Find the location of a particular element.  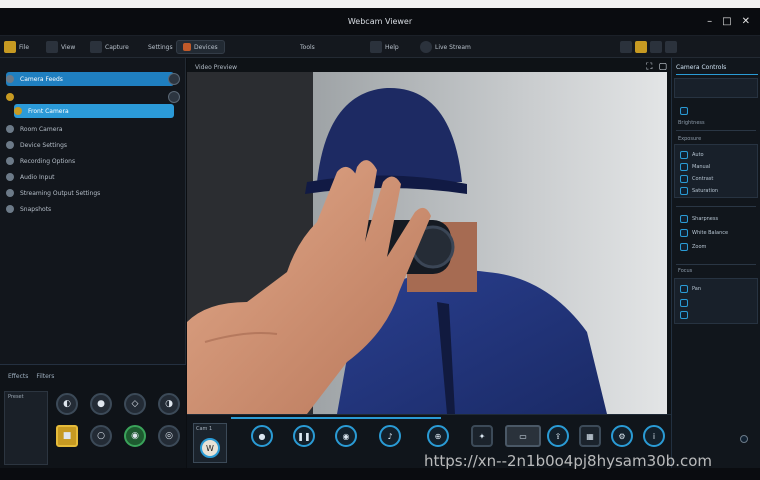

maximize-icon: □ is located at coordinates (726, 21).